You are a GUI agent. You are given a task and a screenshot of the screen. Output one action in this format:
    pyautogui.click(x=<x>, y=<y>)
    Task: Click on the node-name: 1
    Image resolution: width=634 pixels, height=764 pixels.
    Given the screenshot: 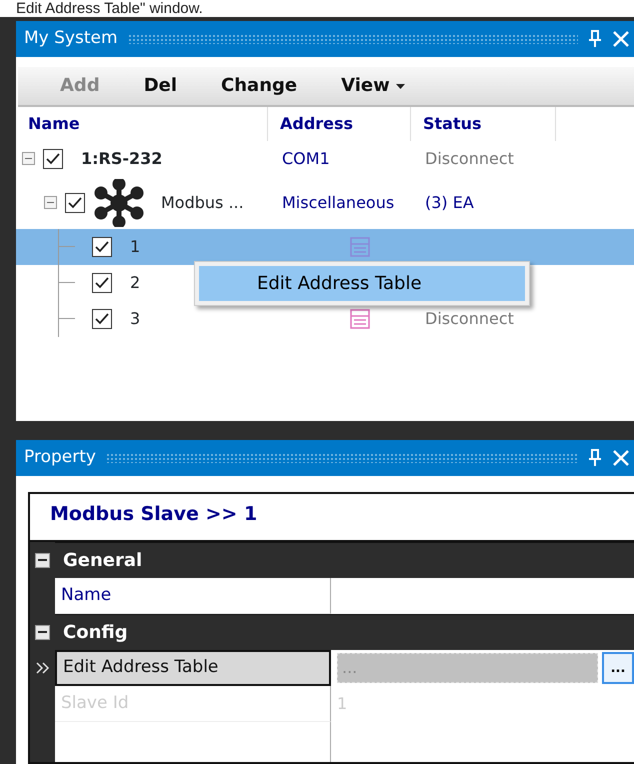 What is the action you would take?
    pyautogui.click(x=135, y=247)
    